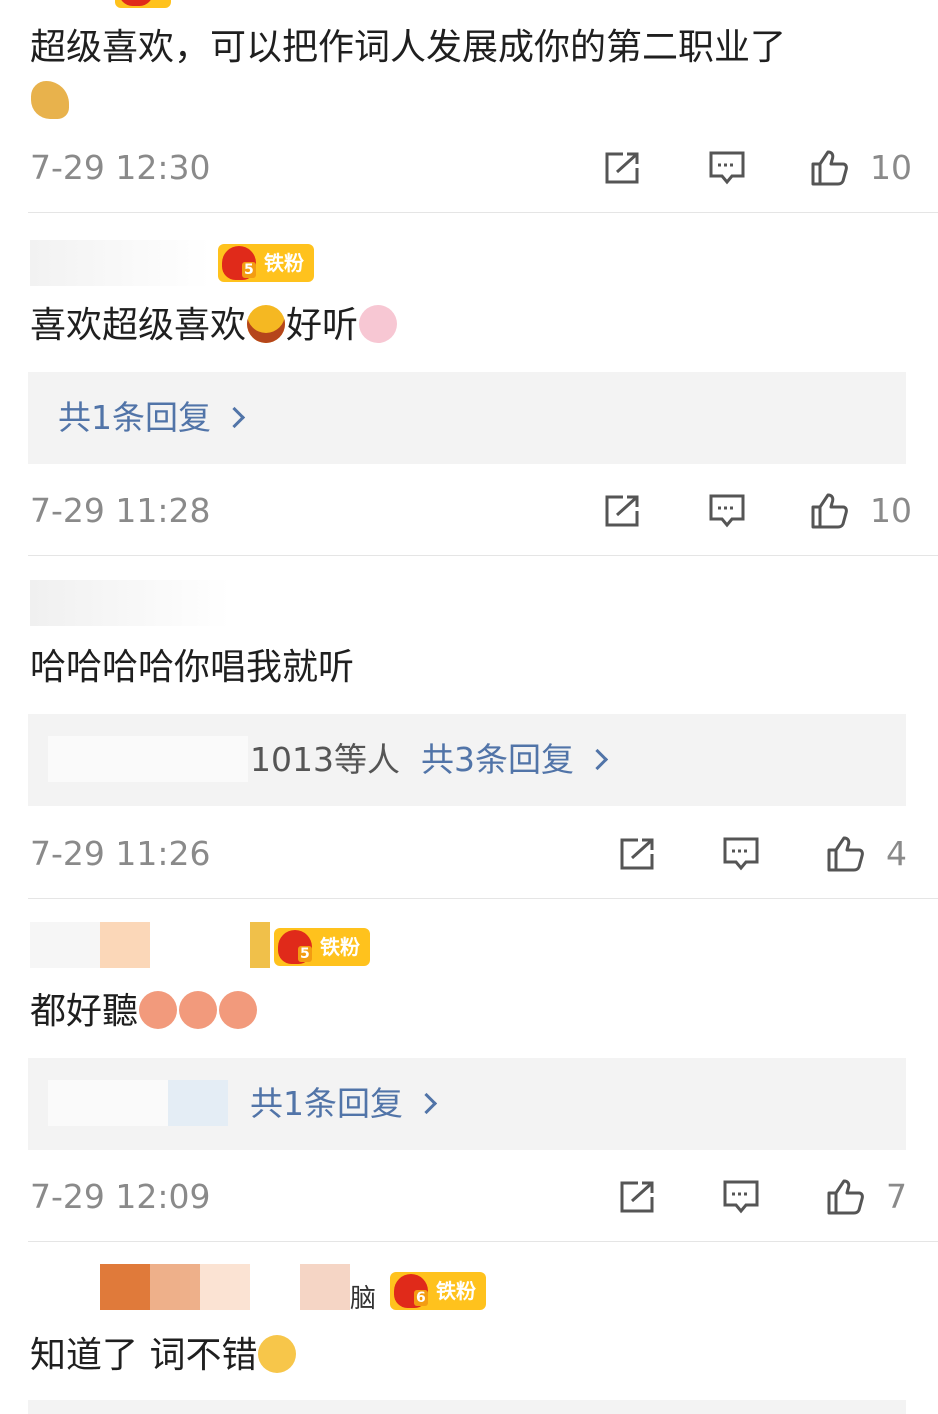 This screenshot has height=1414, width=938. Describe the element at coordinates (378, 324) in the screenshot. I see `pink-bunny-emoji` at that location.